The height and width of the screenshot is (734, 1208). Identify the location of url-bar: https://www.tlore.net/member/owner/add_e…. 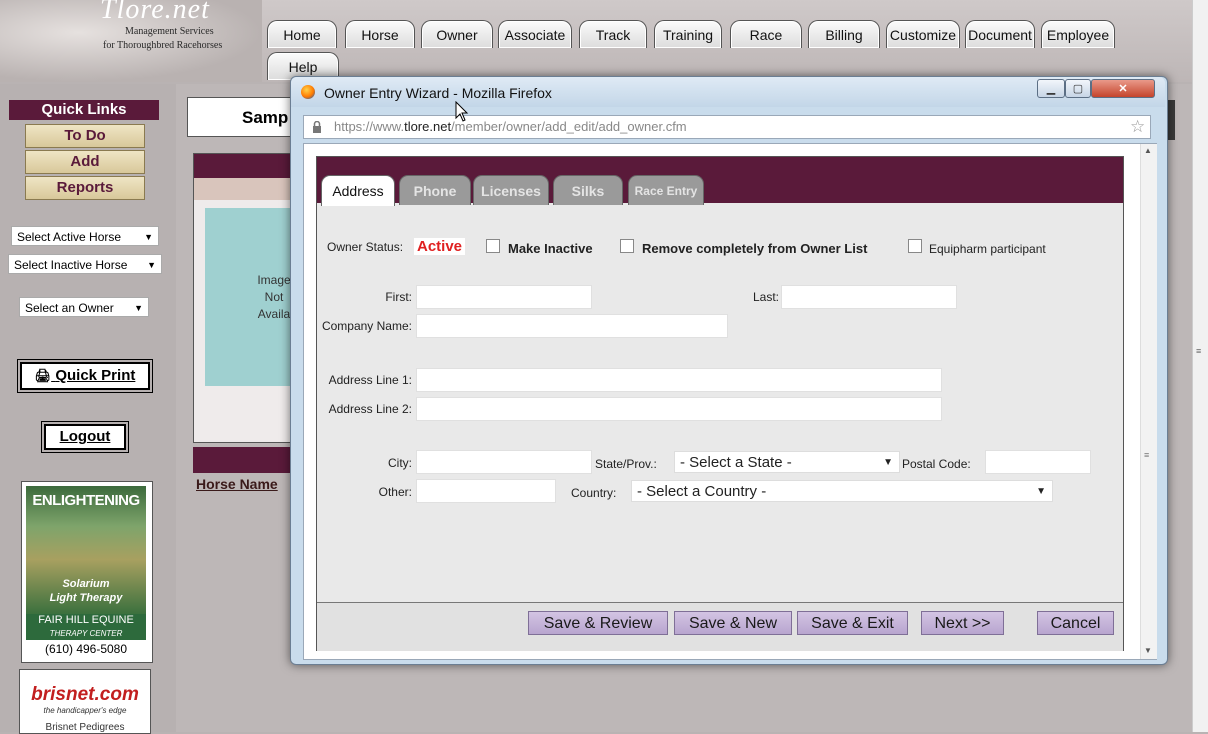
(727, 127).